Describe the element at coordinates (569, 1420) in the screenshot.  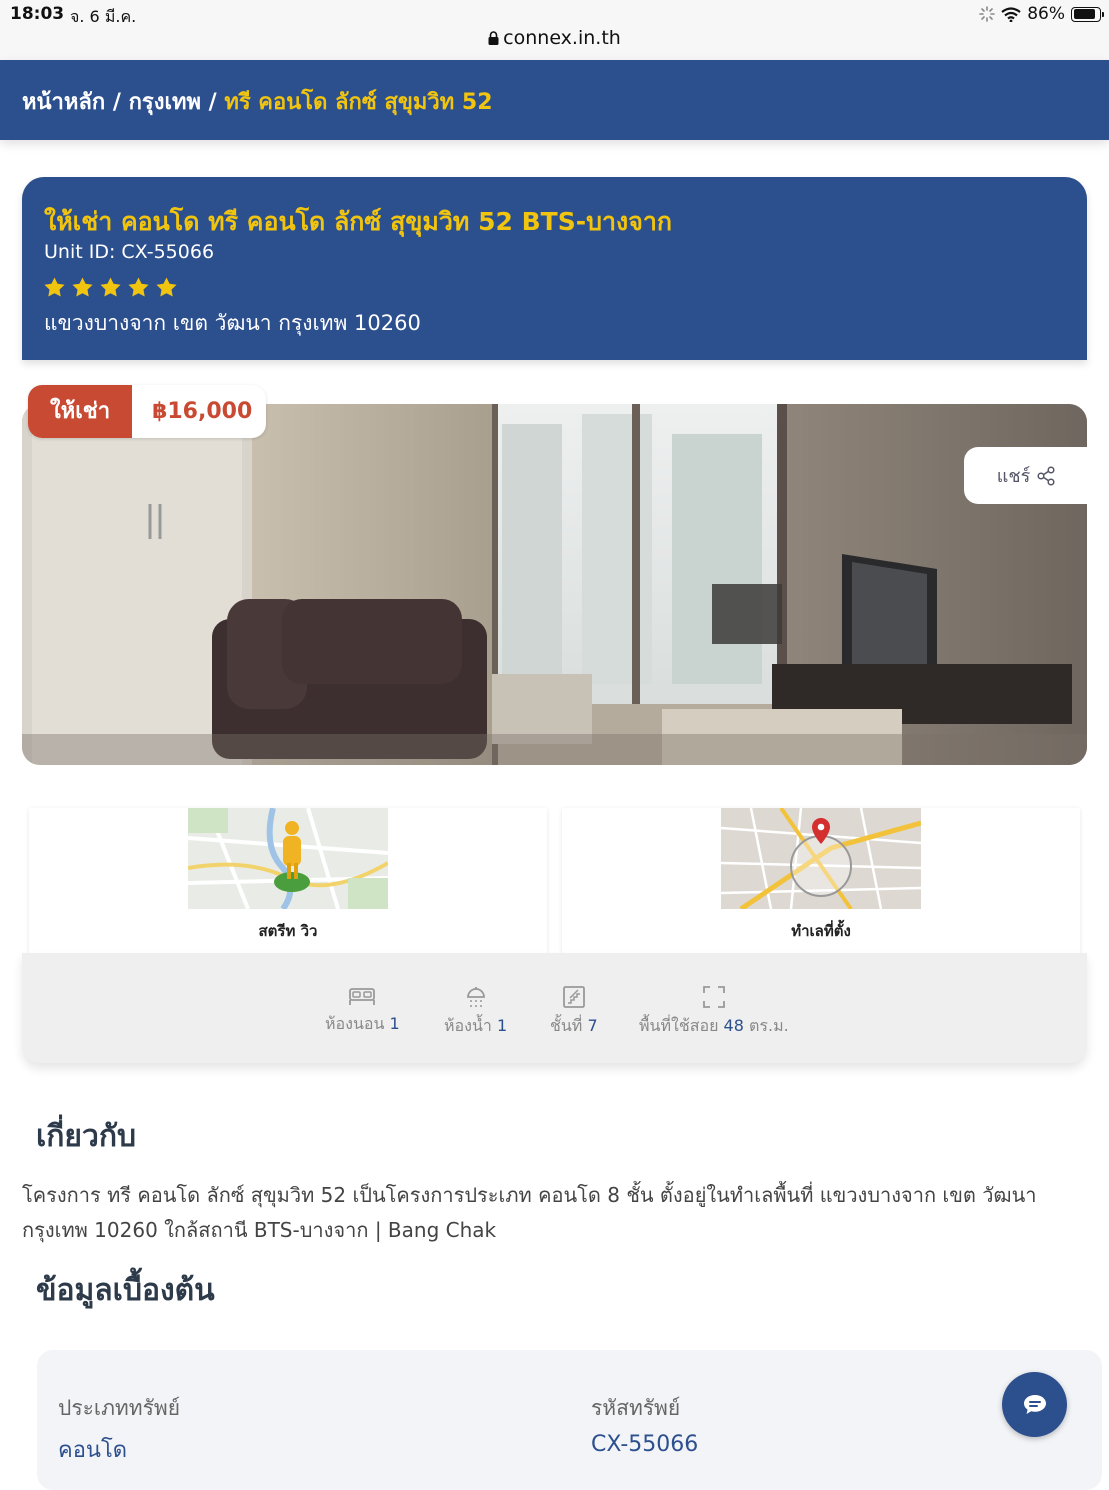
I see `basic-info-panel: ประเภททรัพย์ คอนโด รหัสทรัพย์ CX-55066` at that location.